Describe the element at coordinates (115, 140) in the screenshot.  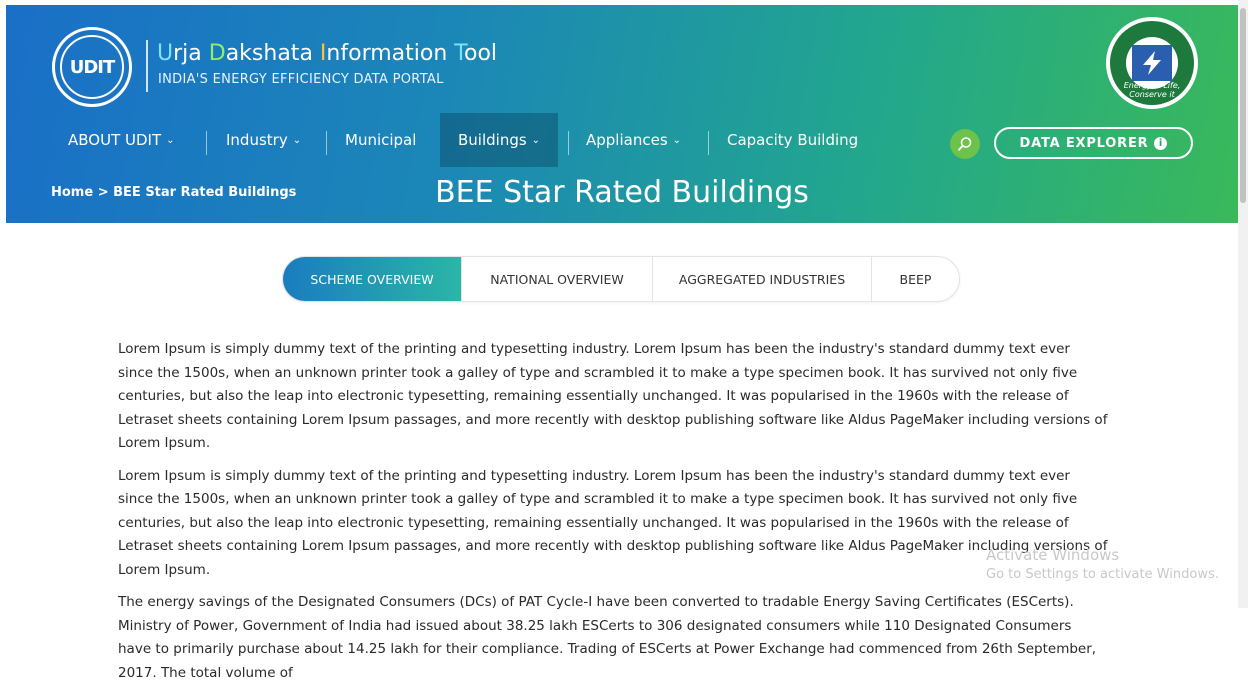
I see `nav-label: ABOUT UDIT` at that location.